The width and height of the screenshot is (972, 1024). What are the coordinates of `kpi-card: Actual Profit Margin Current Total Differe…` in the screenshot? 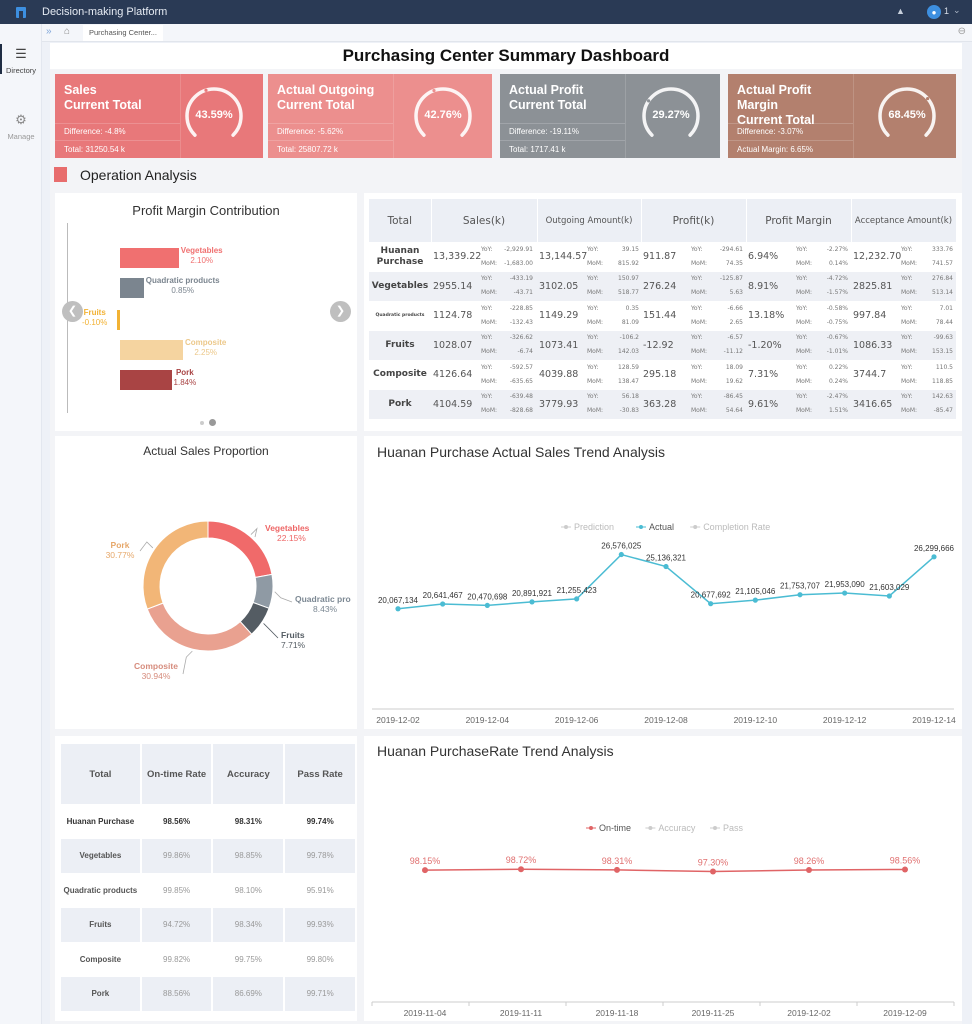 It's located at (842, 116).